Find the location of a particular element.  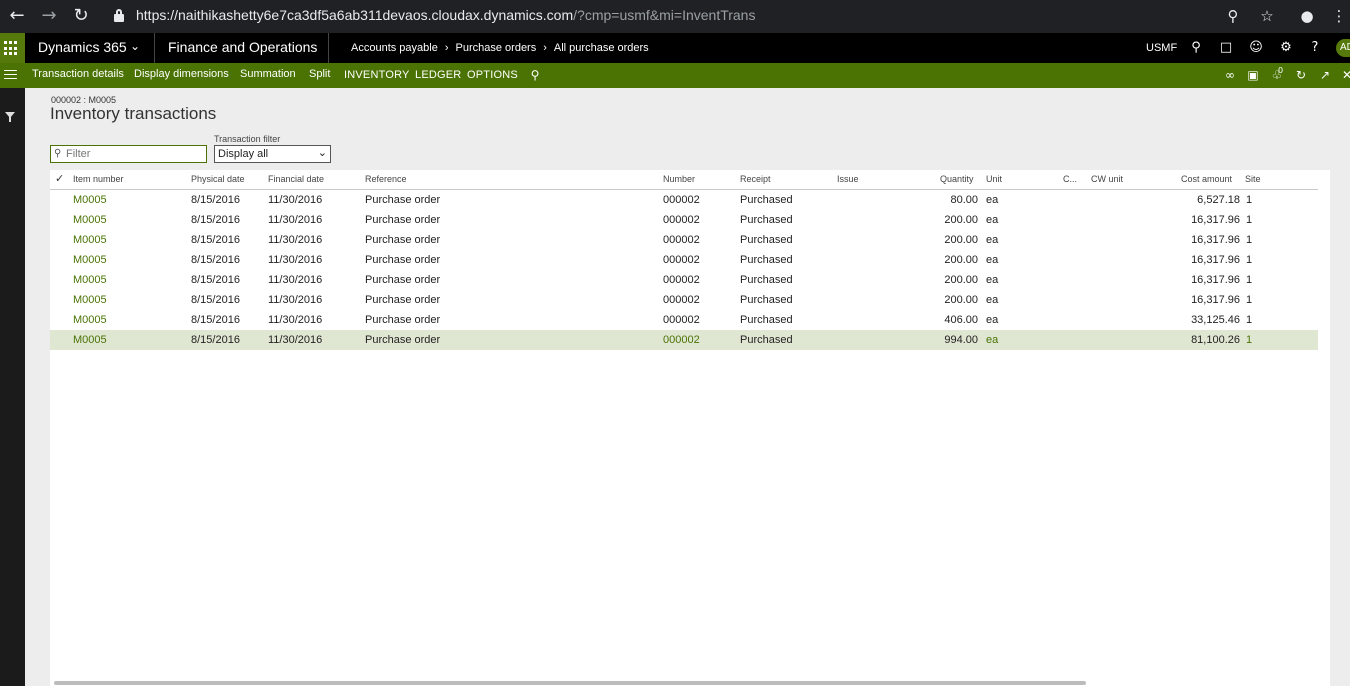

cell-cost-amount: 6,527.18 is located at coordinates (1218, 200).